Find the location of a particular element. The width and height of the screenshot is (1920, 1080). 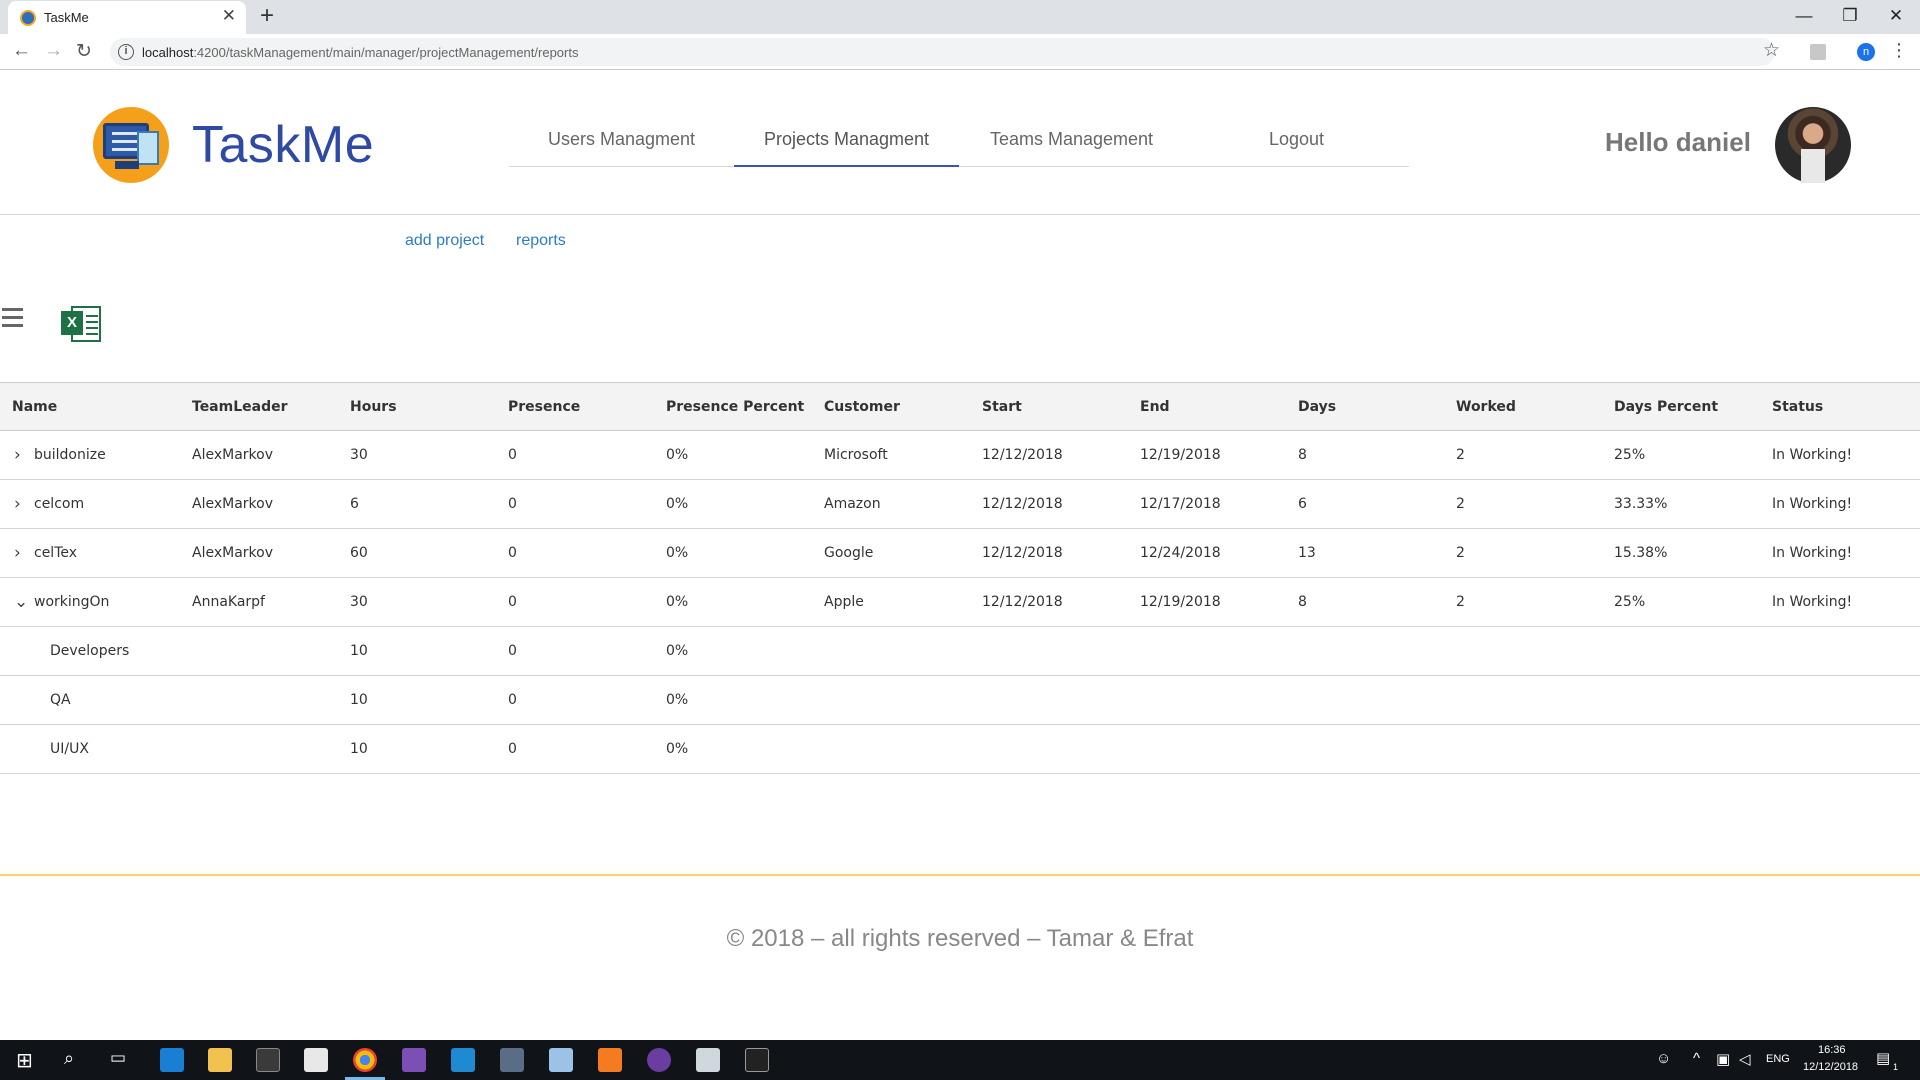

column-header-hours: Hours is located at coordinates (373, 407).